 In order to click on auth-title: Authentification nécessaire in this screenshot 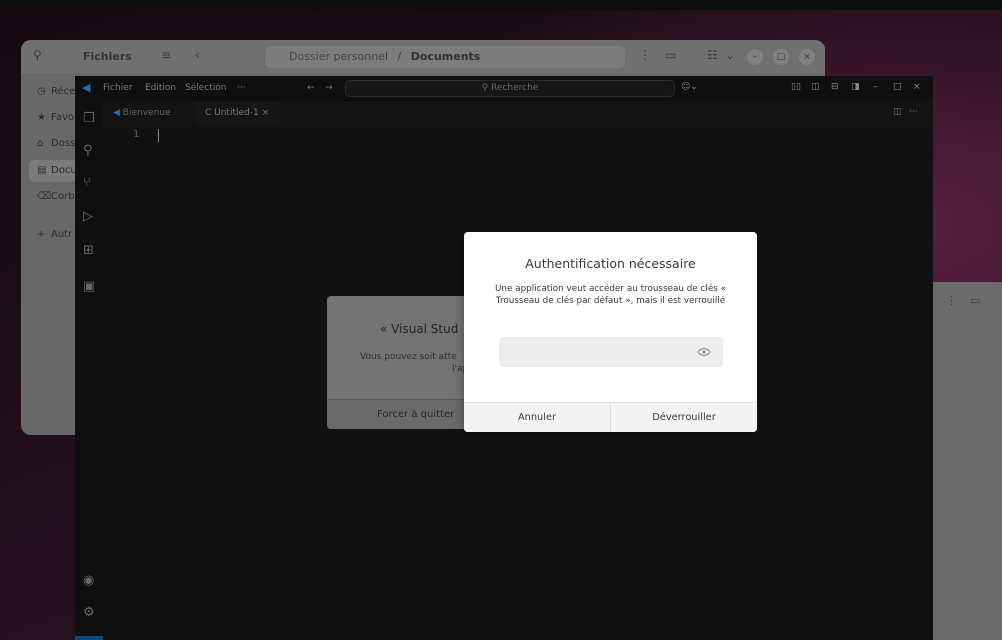, I will do `click(610, 263)`.